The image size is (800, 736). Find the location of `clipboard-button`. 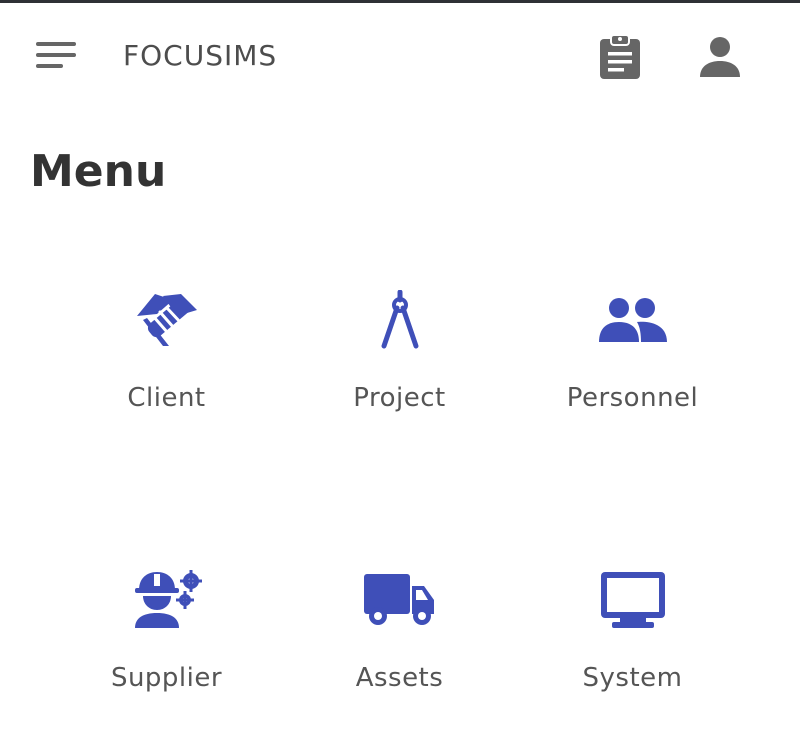

clipboard-button is located at coordinates (620, 57).